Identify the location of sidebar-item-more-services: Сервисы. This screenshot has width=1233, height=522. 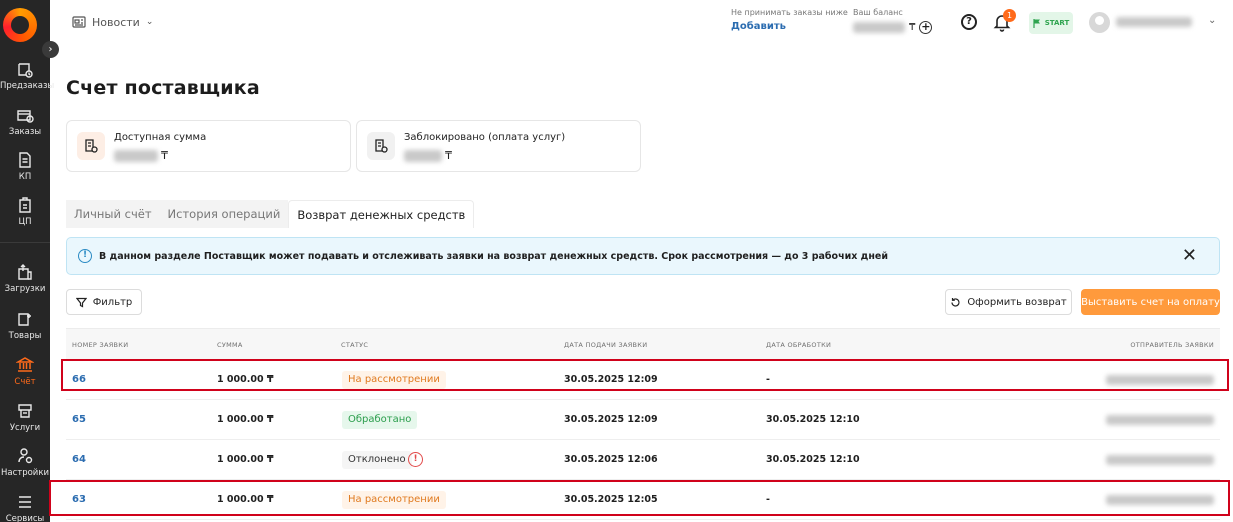
(25, 507).